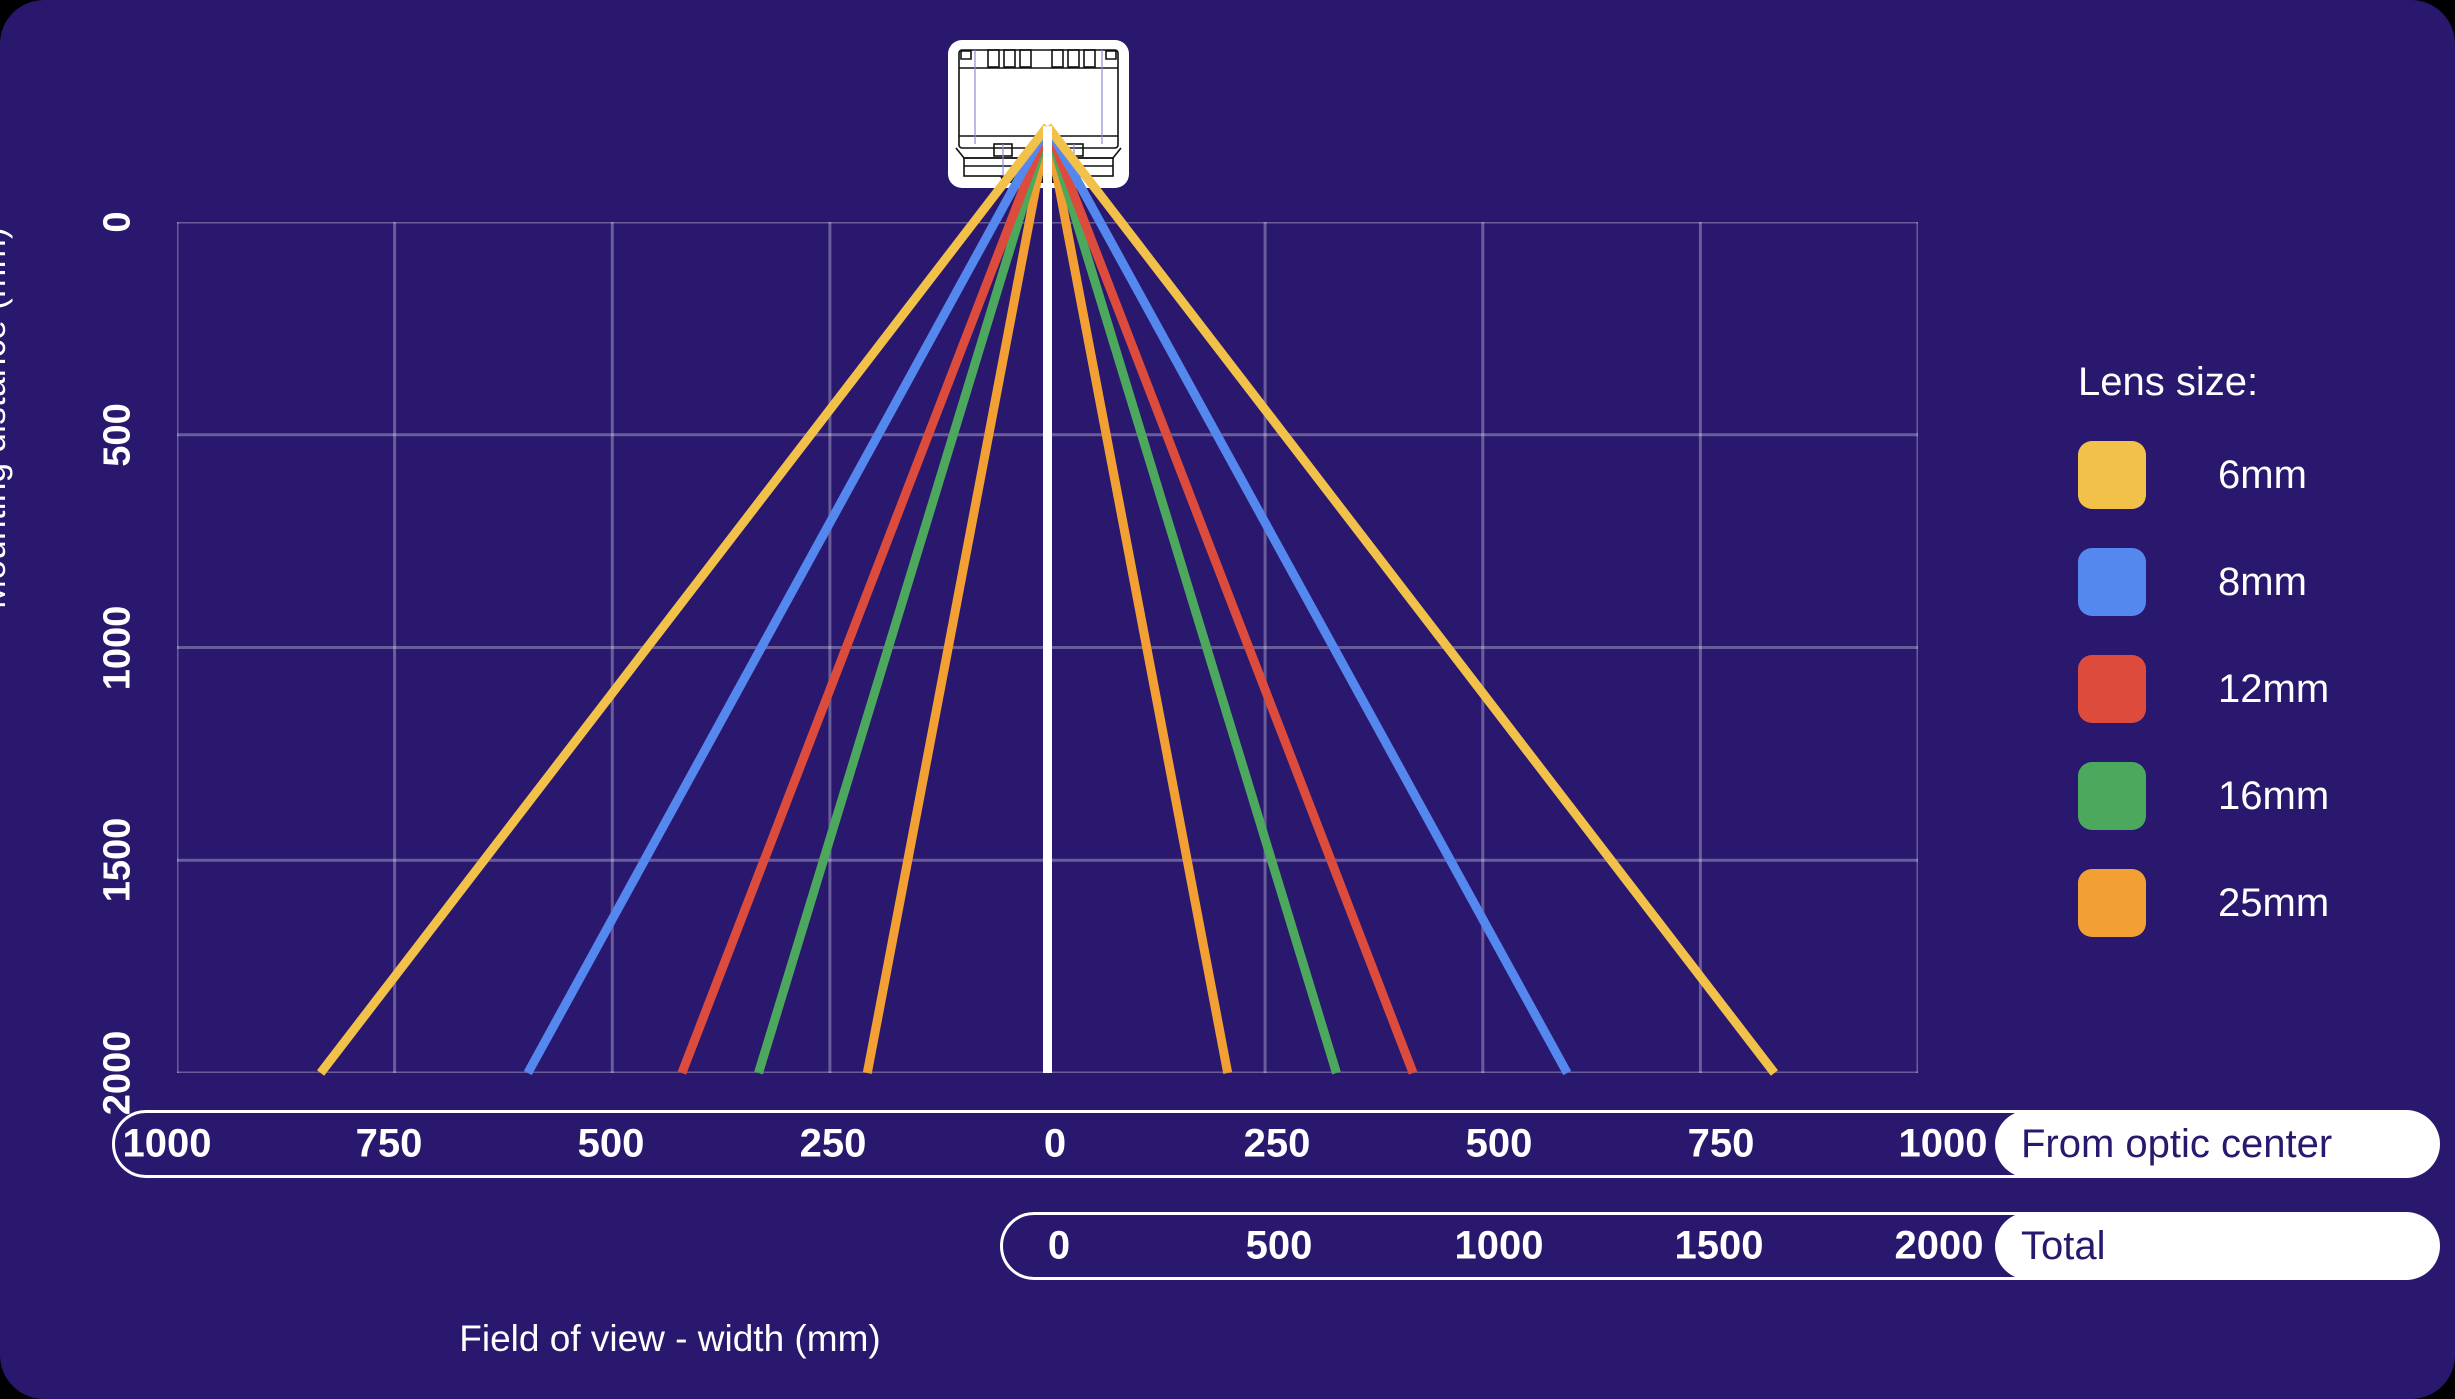 The image size is (2455, 1399). I want to click on axis-bar-0-tick-1: 750, so click(389, 1143).